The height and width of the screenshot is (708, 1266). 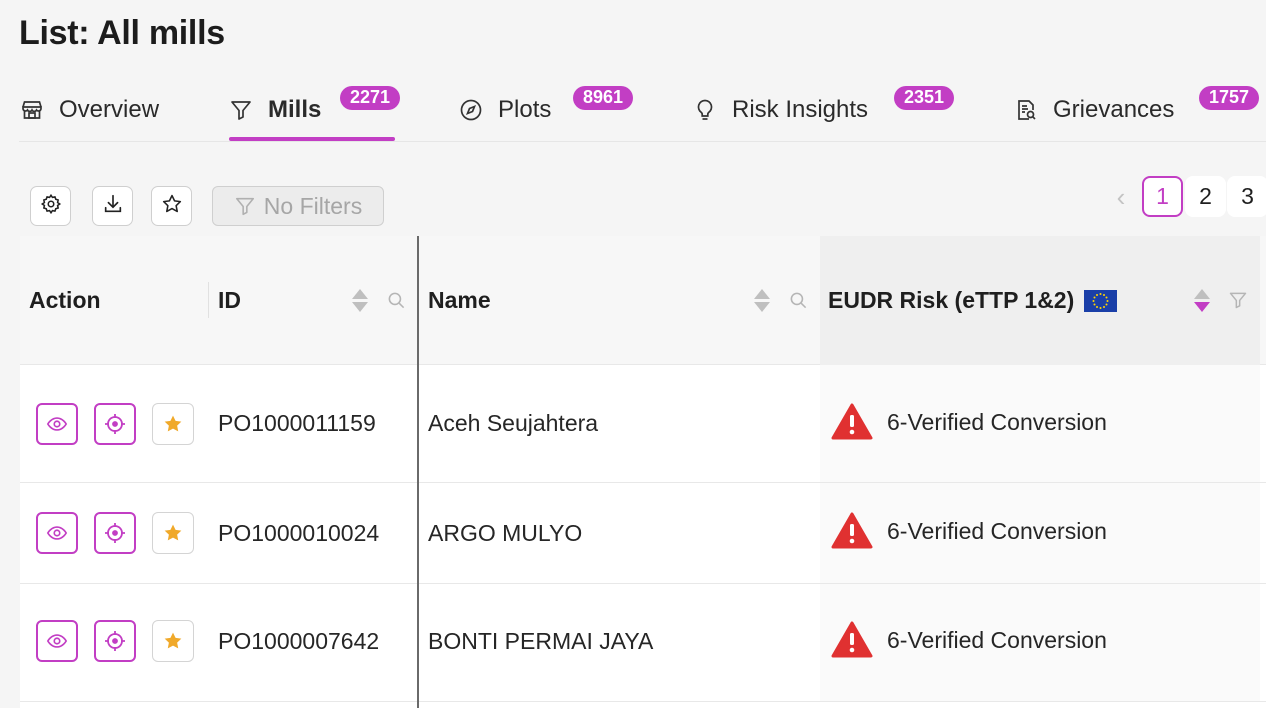 What do you see at coordinates (229, 300) in the screenshot?
I see `column-header-id: ID` at bounding box center [229, 300].